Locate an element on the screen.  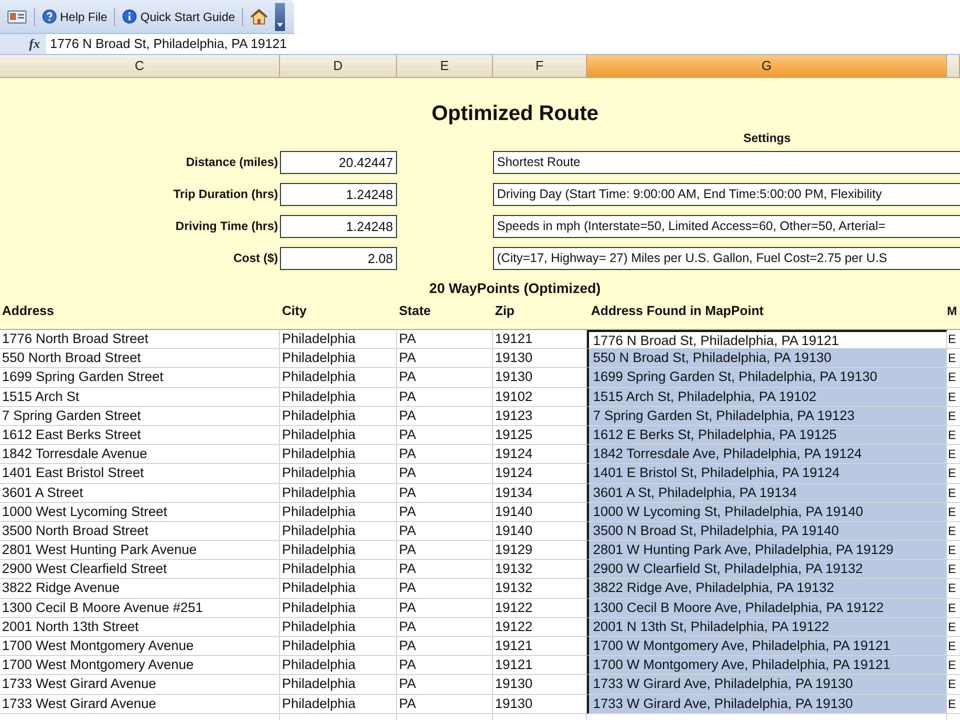
summary-value: 1.24248 is located at coordinates (338, 226).